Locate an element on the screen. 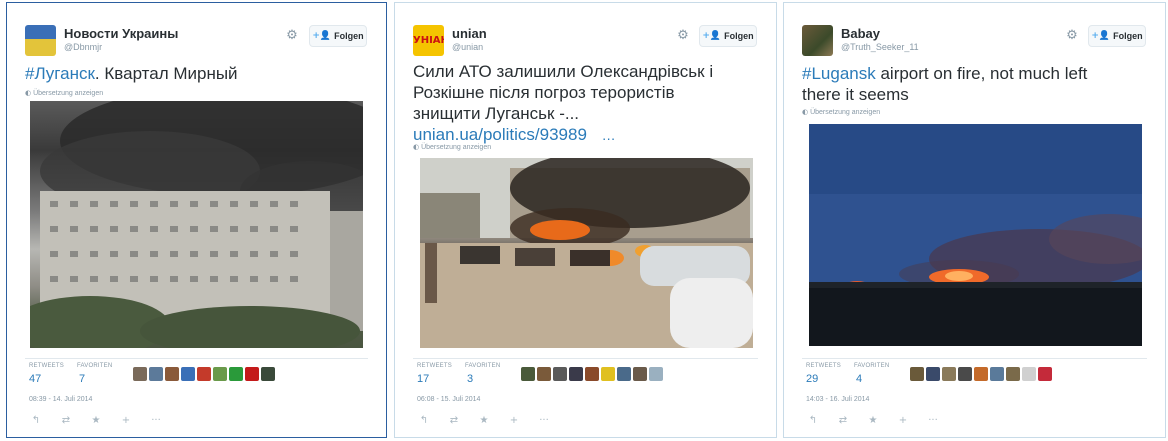  tweet-text-body: airport on fire, not much left is located at coordinates (981, 73).